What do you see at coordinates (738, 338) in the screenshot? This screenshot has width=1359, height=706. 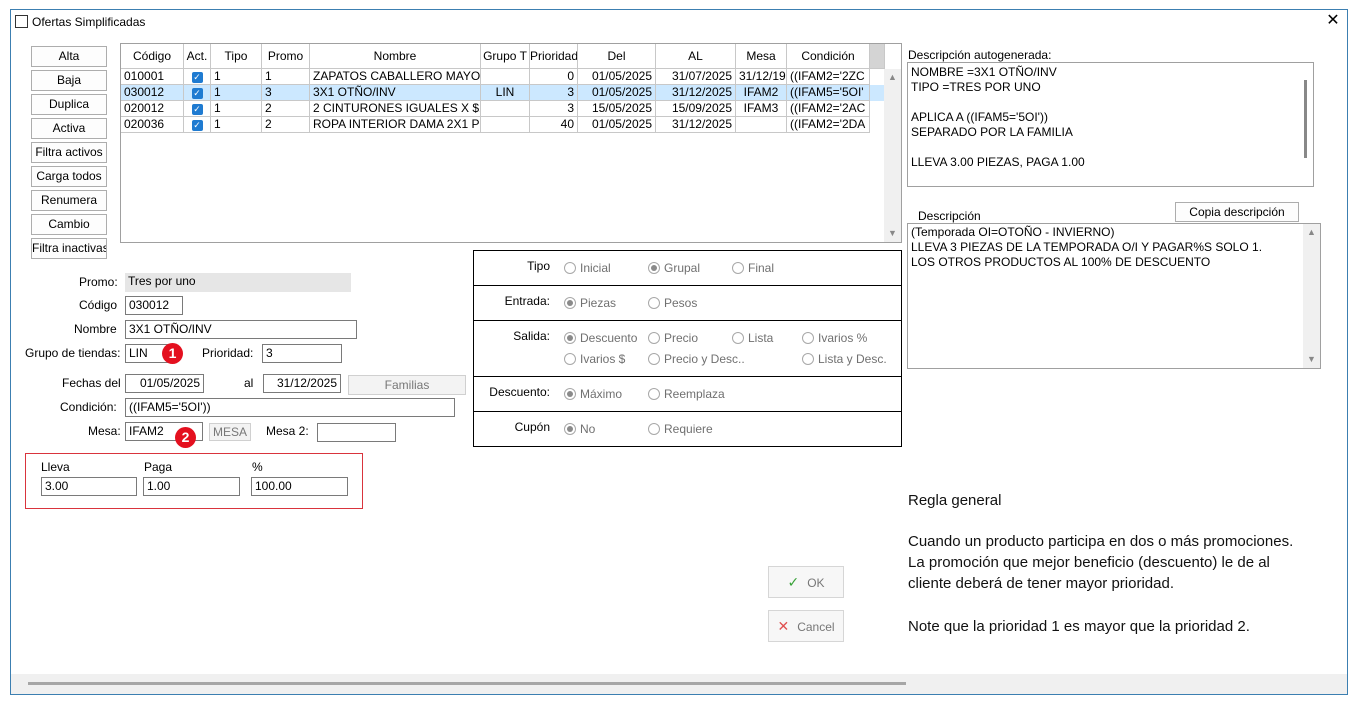 I see `radio-lista-dot` at bounding box center [738, 338].